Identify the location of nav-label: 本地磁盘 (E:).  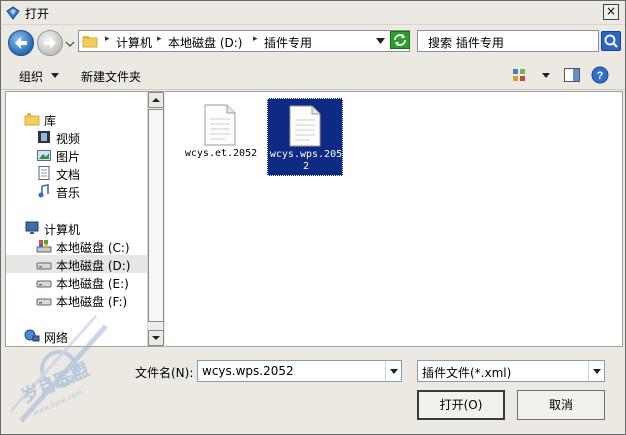
(92, 284).